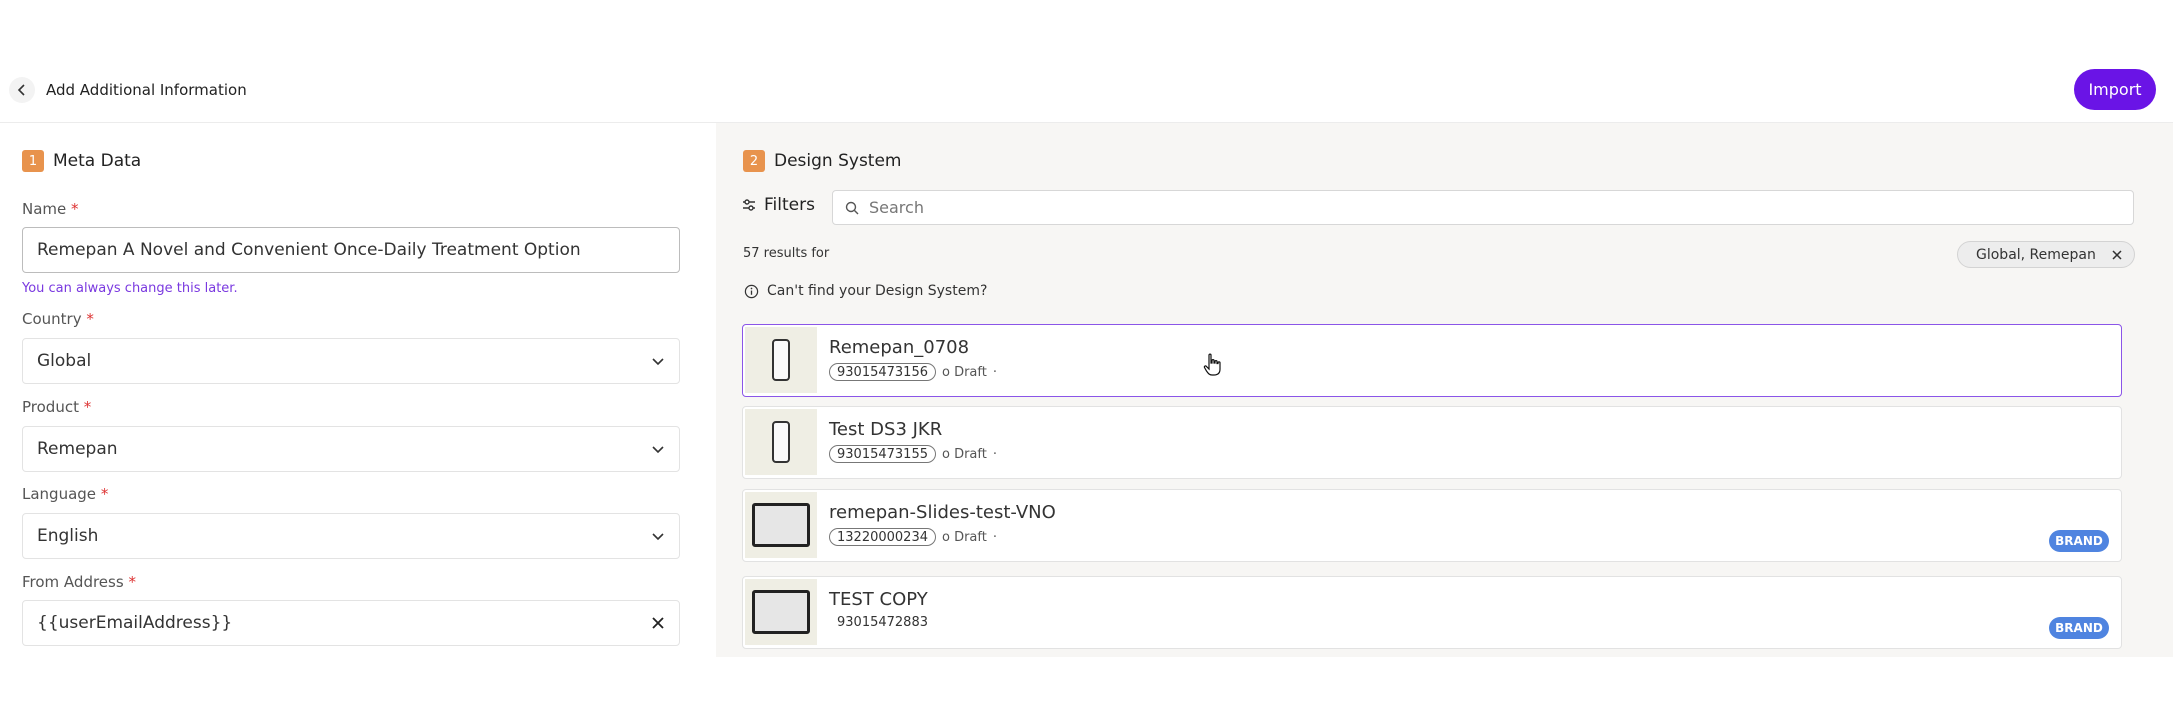 The image size is (2173, 724). I want to click on card-meta: 93015473155 o Draft ·, so click(913, 454).